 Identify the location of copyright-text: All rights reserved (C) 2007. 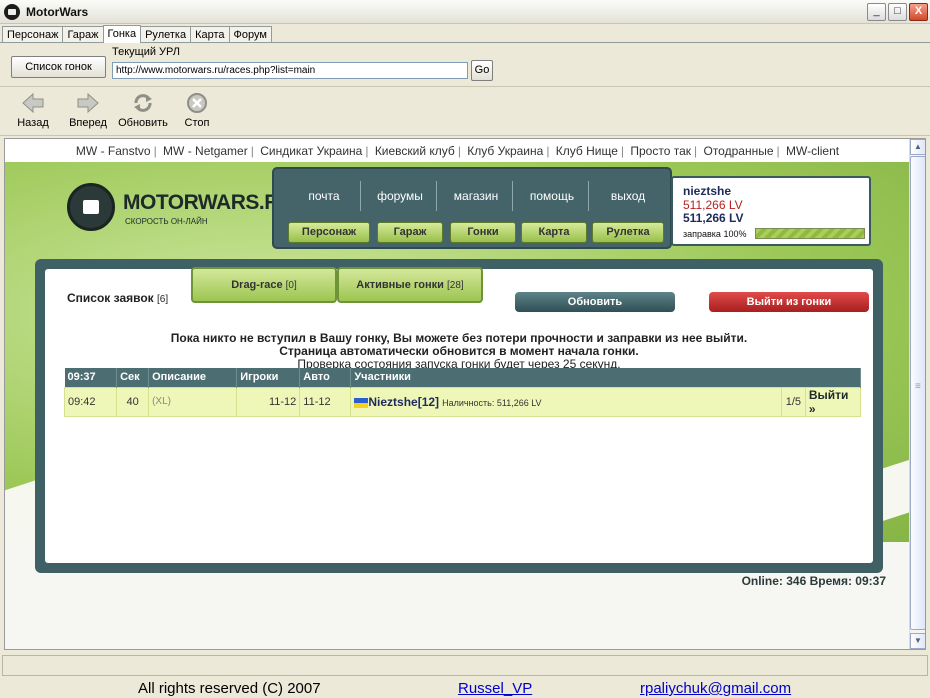
(229, 688).